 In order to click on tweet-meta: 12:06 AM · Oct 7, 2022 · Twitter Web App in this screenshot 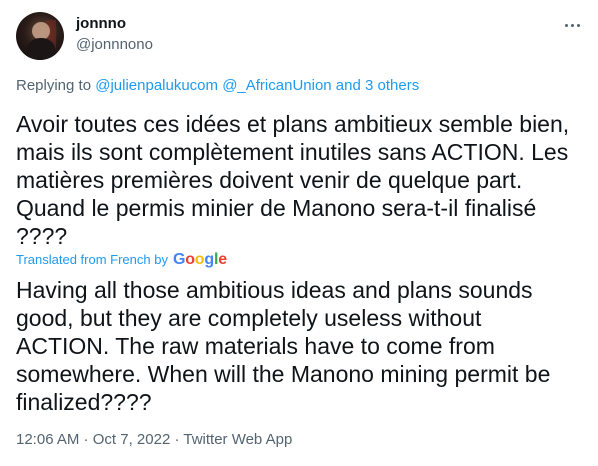, I will do `click(154, 439)`.